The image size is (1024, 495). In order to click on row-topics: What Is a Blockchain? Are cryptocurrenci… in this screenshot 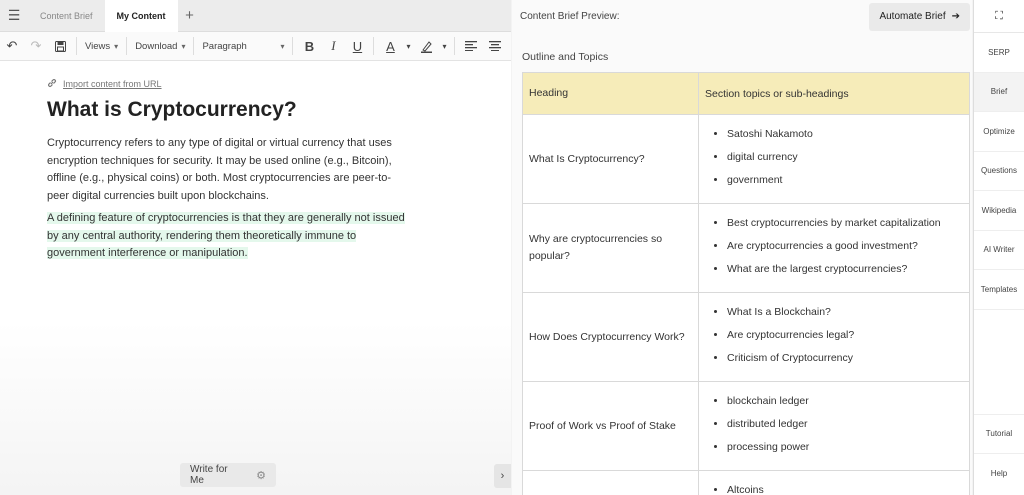, I will do `click(834, 337)`.